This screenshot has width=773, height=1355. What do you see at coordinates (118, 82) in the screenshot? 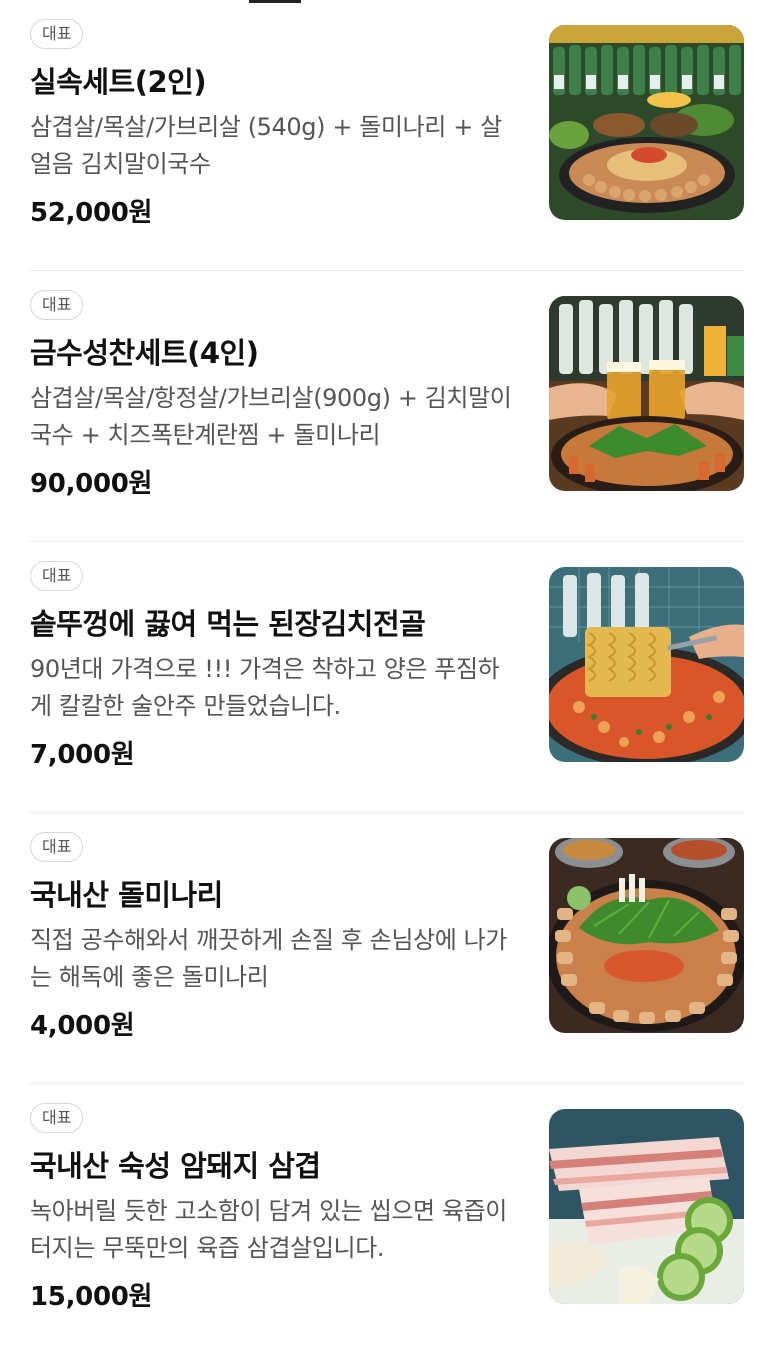
I see `menu-item-name: 실속세트(2인)` at bounding box center [118, 82].